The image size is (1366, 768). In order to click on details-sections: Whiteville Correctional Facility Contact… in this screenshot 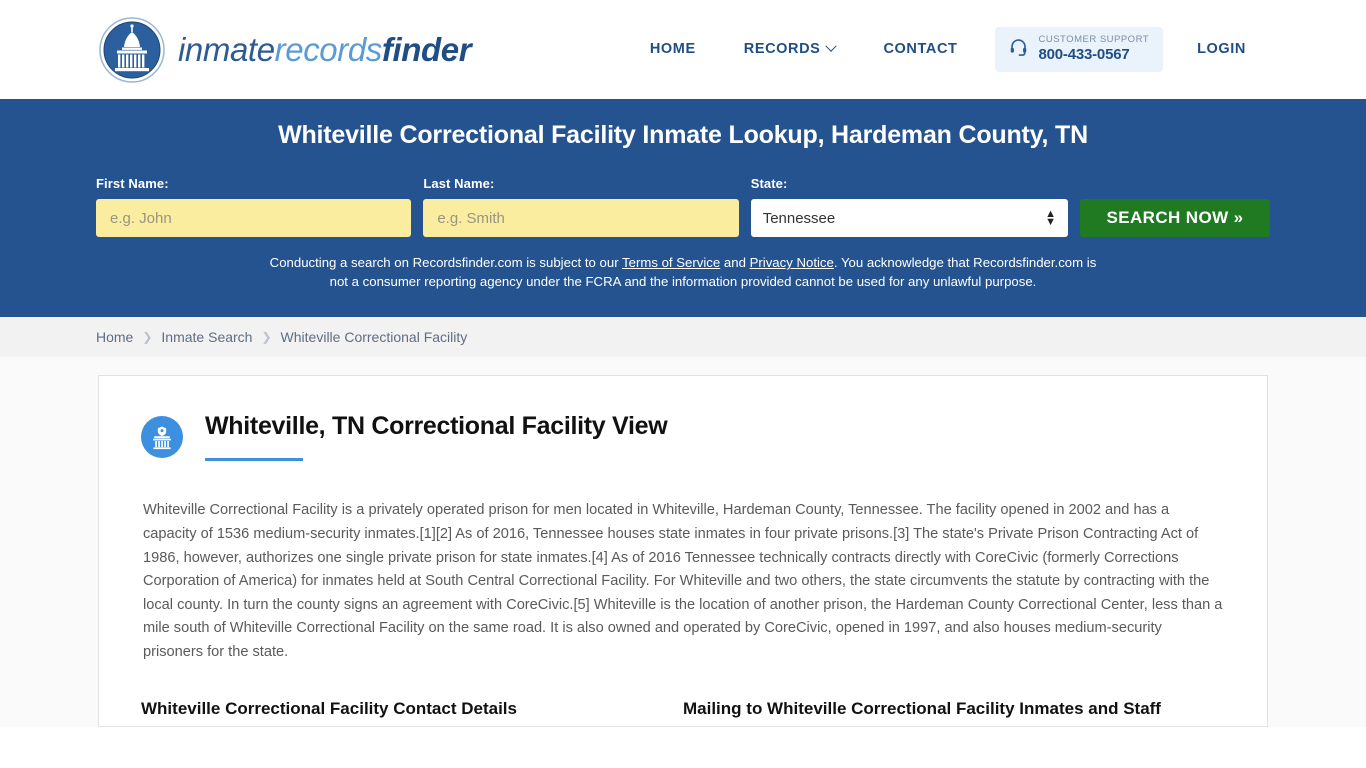, I will do `click(683, 712)`.